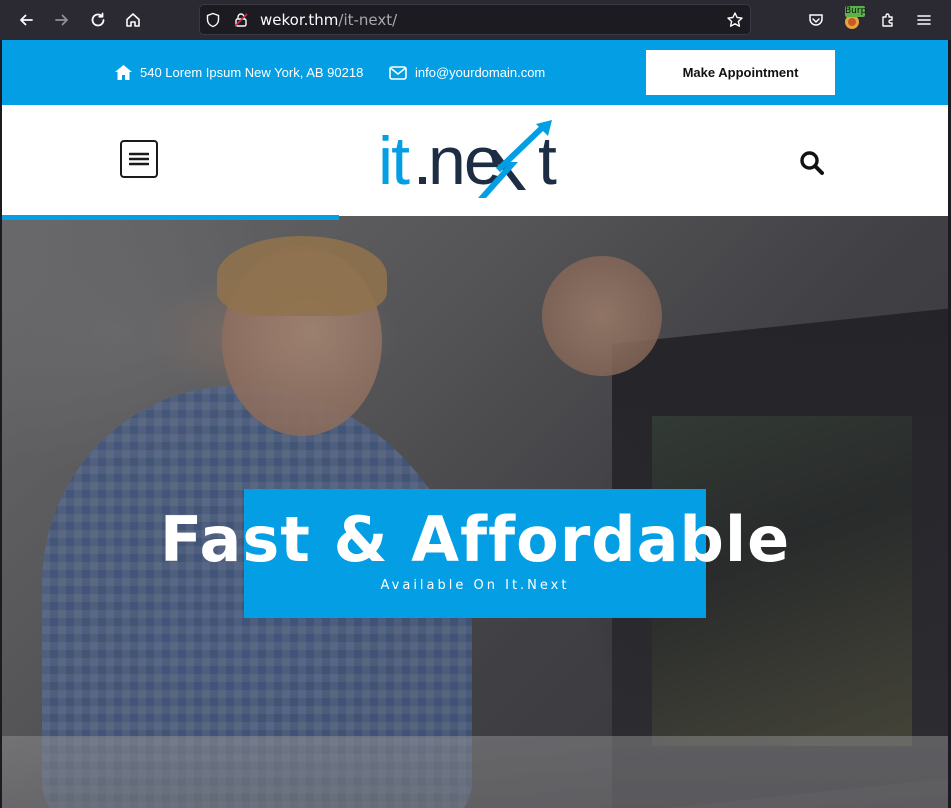 The width and height of the screenshot is (951, 808). I want to click on extension-badge: Burp, so click(856, 11).